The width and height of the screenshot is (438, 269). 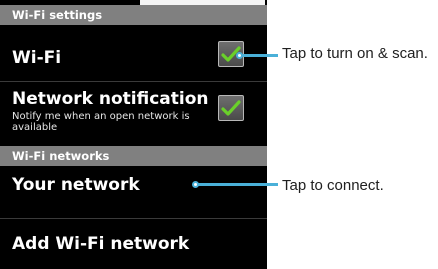 I want to click on add-wifi-network-item: Add Wi-Fi network, so click(x=133, y=244).